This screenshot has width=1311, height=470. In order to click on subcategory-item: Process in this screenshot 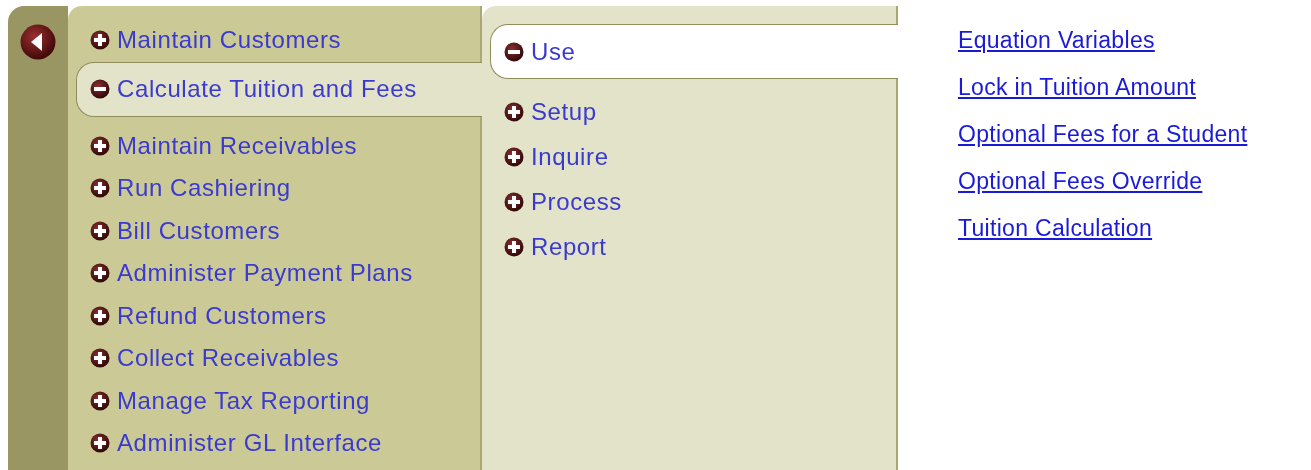, I will do `click(689, 201)`.